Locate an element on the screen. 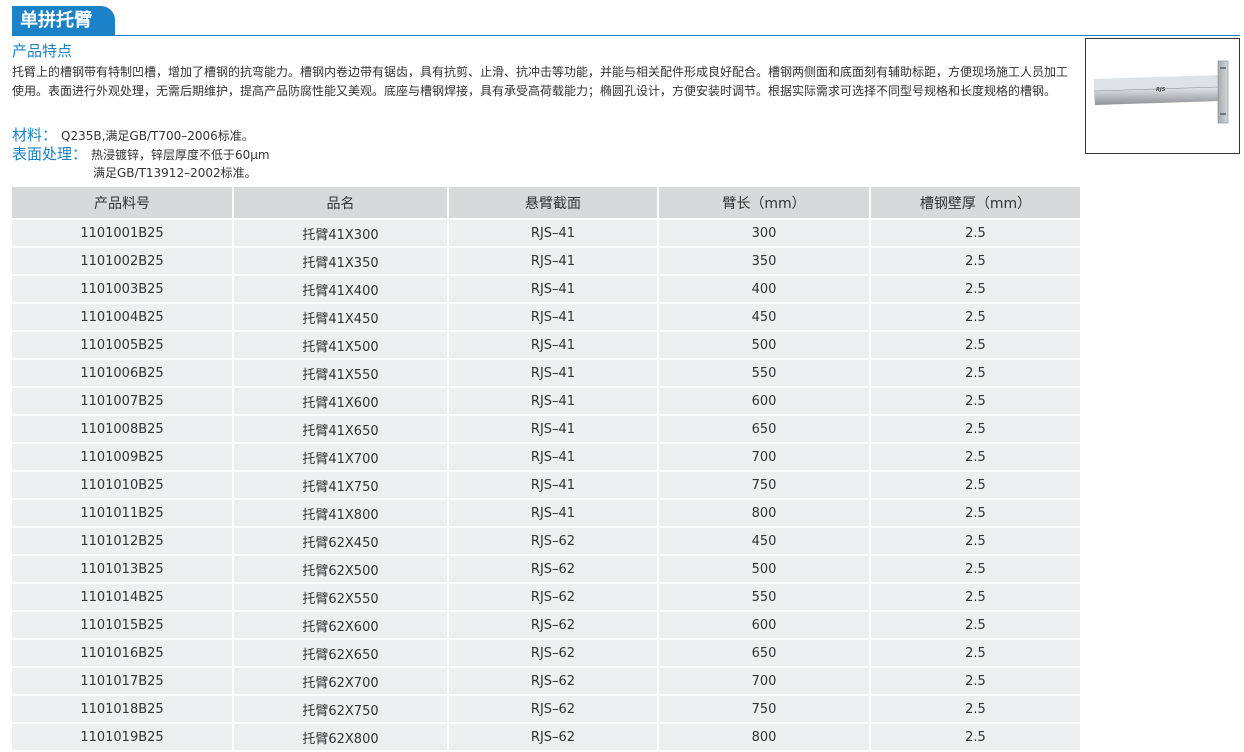  part-number-cell: 1101016B25 is located at coordinates (123, 652).